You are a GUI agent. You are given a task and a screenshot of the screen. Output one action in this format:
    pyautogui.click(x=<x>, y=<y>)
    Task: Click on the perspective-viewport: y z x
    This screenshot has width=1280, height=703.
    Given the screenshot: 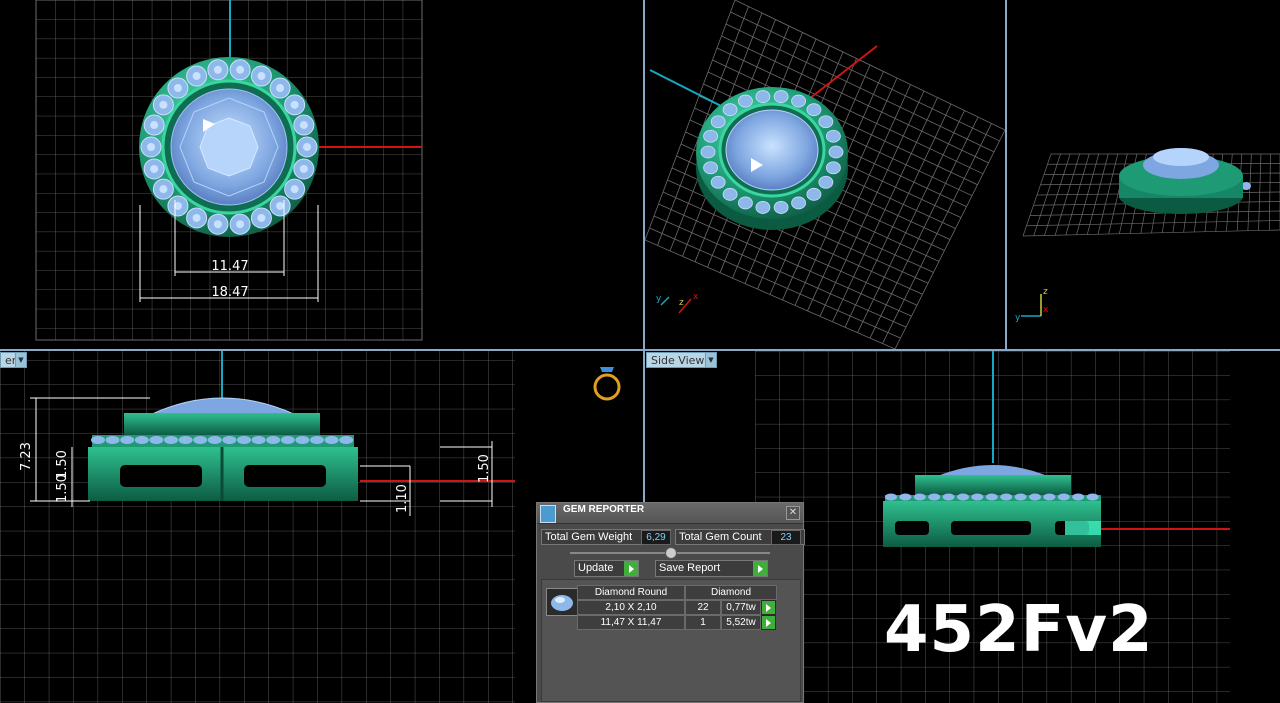 What is the action you would take?
    pyautogui.click(x=825, y=174)
    